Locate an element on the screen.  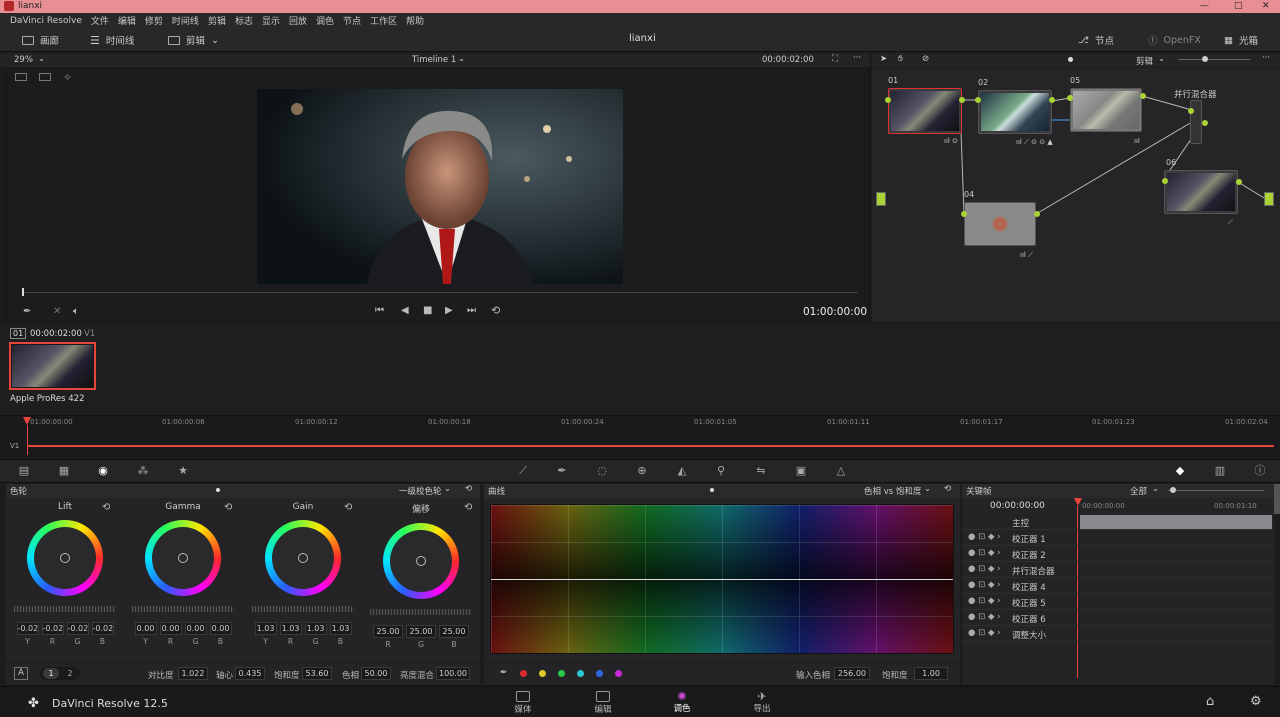
bypass-icon: ⊘ is located at coordinates (925, 59).